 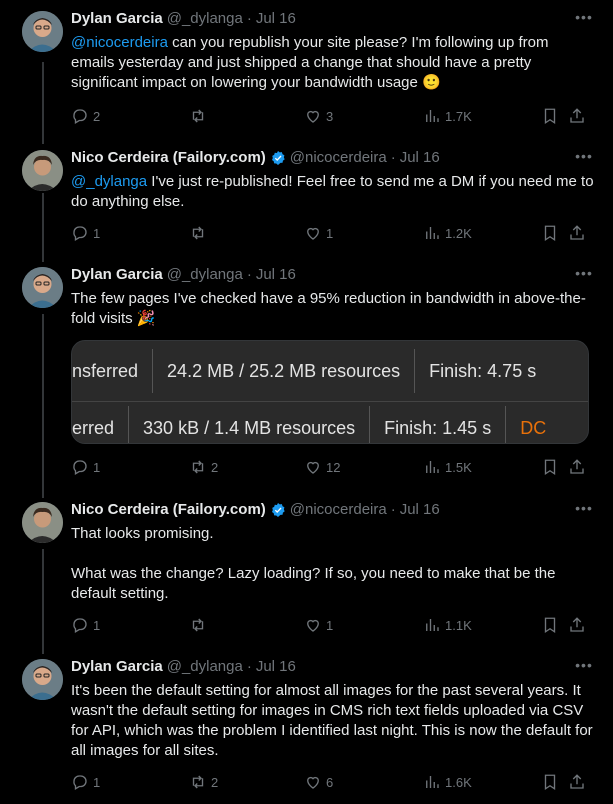 I want to click on tweet-actions: 1 1 1.1K, so click(x=331, y=625).